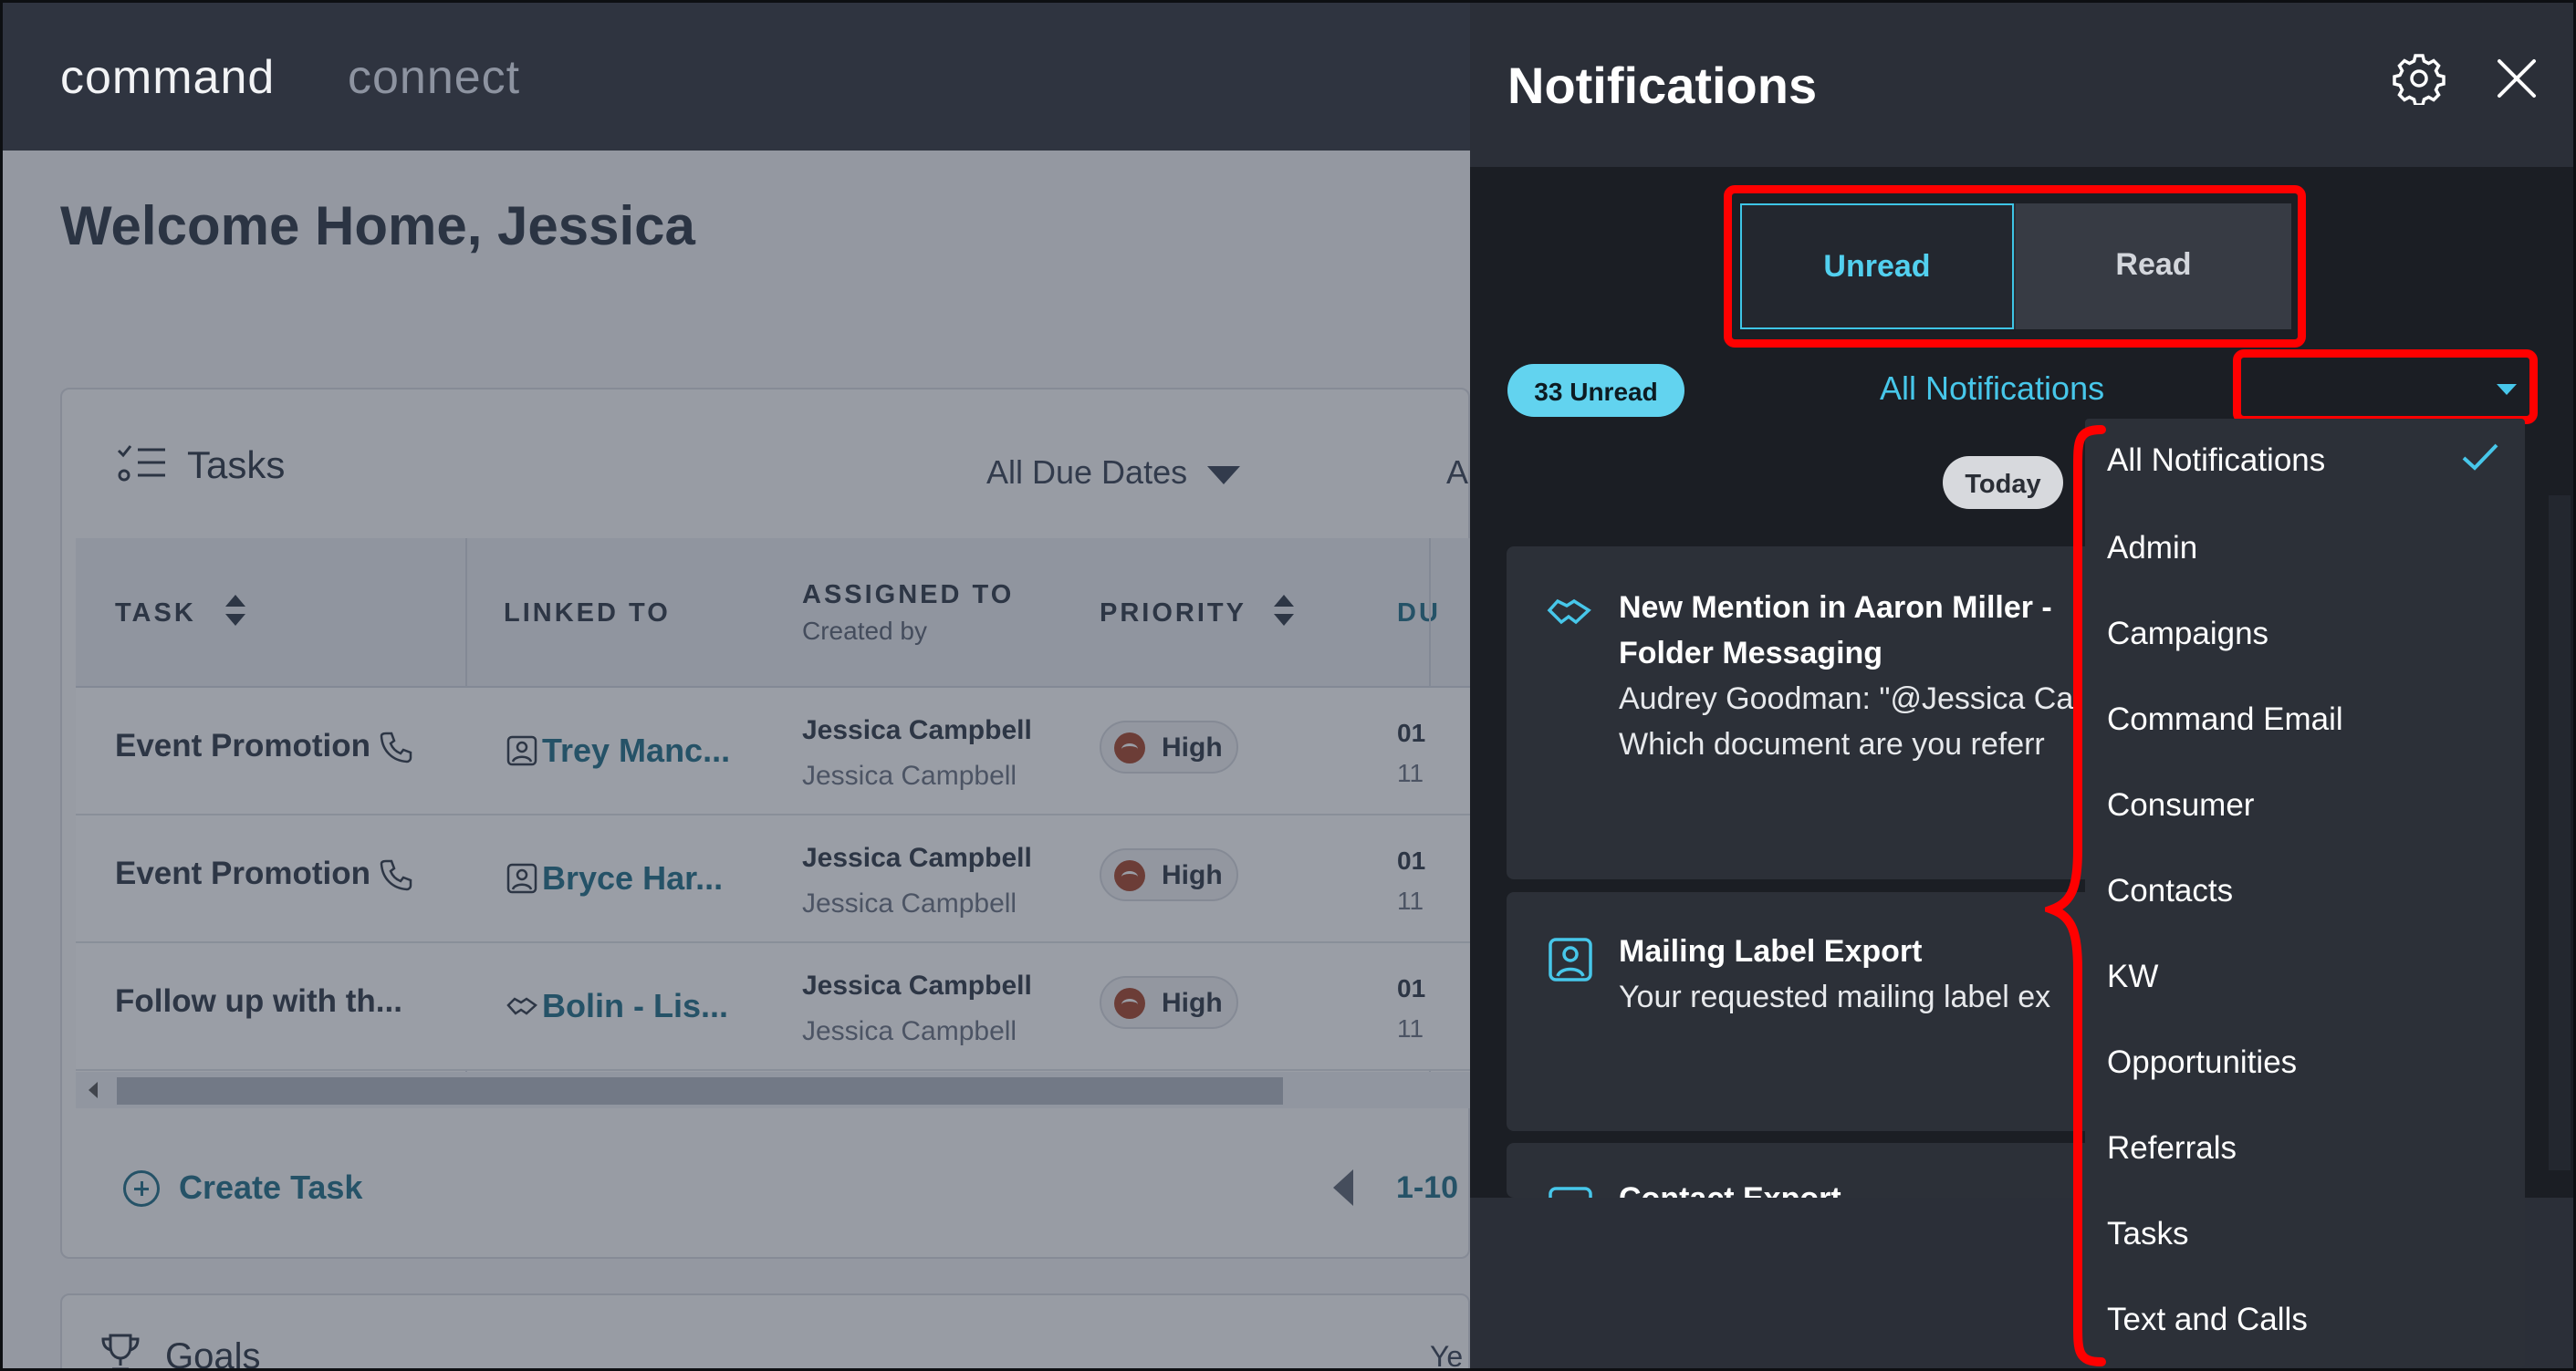 Image resolution: width=2576 pixels, height=1371 pixels. I want to click on filter-option-consumer: Consumer, so click(2180, 806).